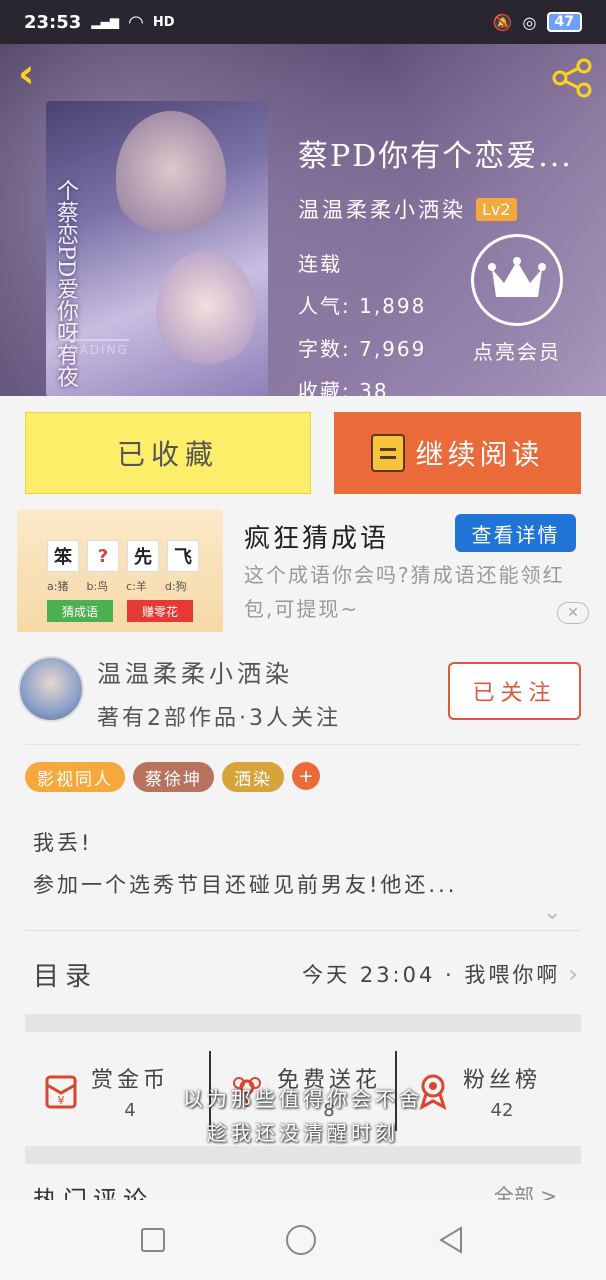  What do you see at coordinates (496, 209) in the screenshot?
I see `level-badge: Lv2` at bounding box center [496, 209].